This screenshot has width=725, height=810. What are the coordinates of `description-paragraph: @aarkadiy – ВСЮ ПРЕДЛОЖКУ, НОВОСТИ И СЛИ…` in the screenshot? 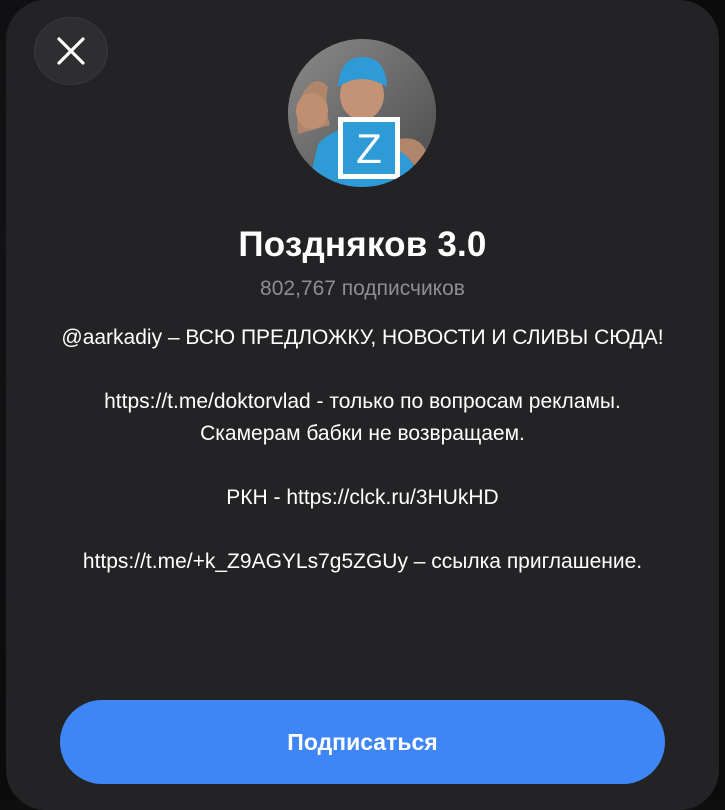 It's located at (362, 337).